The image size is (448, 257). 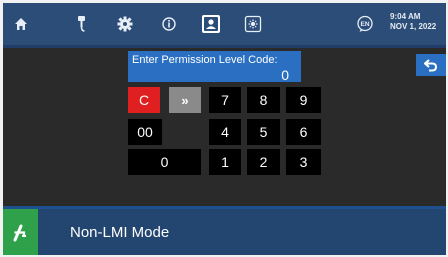 I want to click on key-5: 5, so click(x=263, y=132).